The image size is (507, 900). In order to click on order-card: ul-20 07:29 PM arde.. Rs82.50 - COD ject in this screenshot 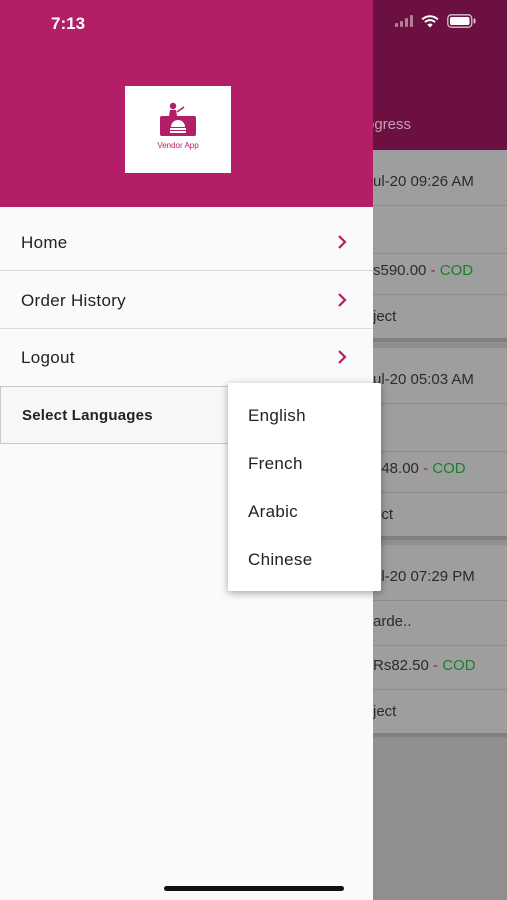, I will do `click(440, 641)`.